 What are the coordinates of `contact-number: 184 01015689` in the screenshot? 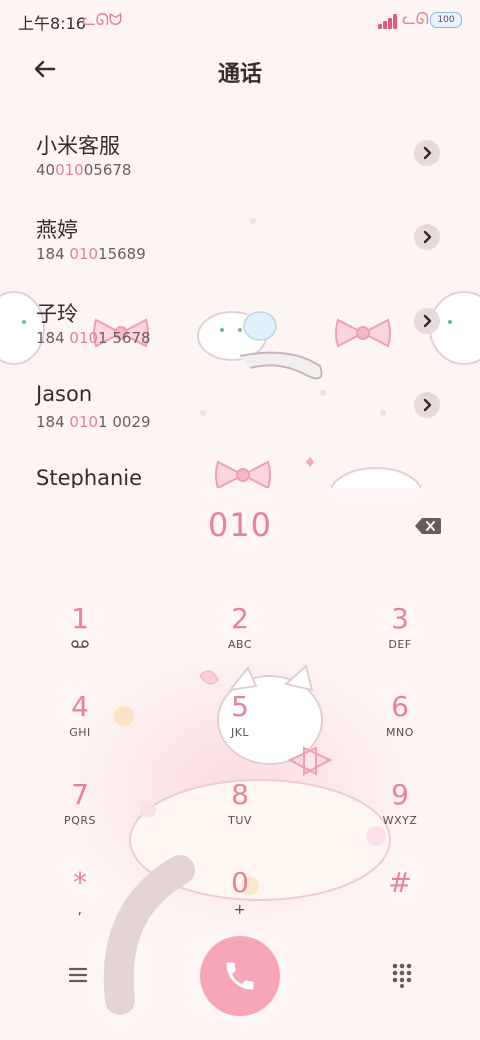 It's located at (91, 254).